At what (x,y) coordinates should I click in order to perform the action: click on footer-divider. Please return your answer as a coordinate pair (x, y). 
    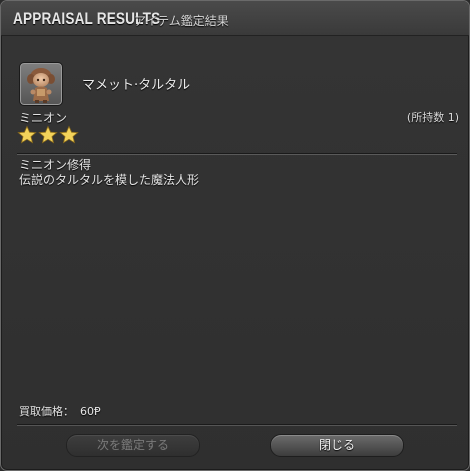
    Looking at the image, I should click on (237, 425).